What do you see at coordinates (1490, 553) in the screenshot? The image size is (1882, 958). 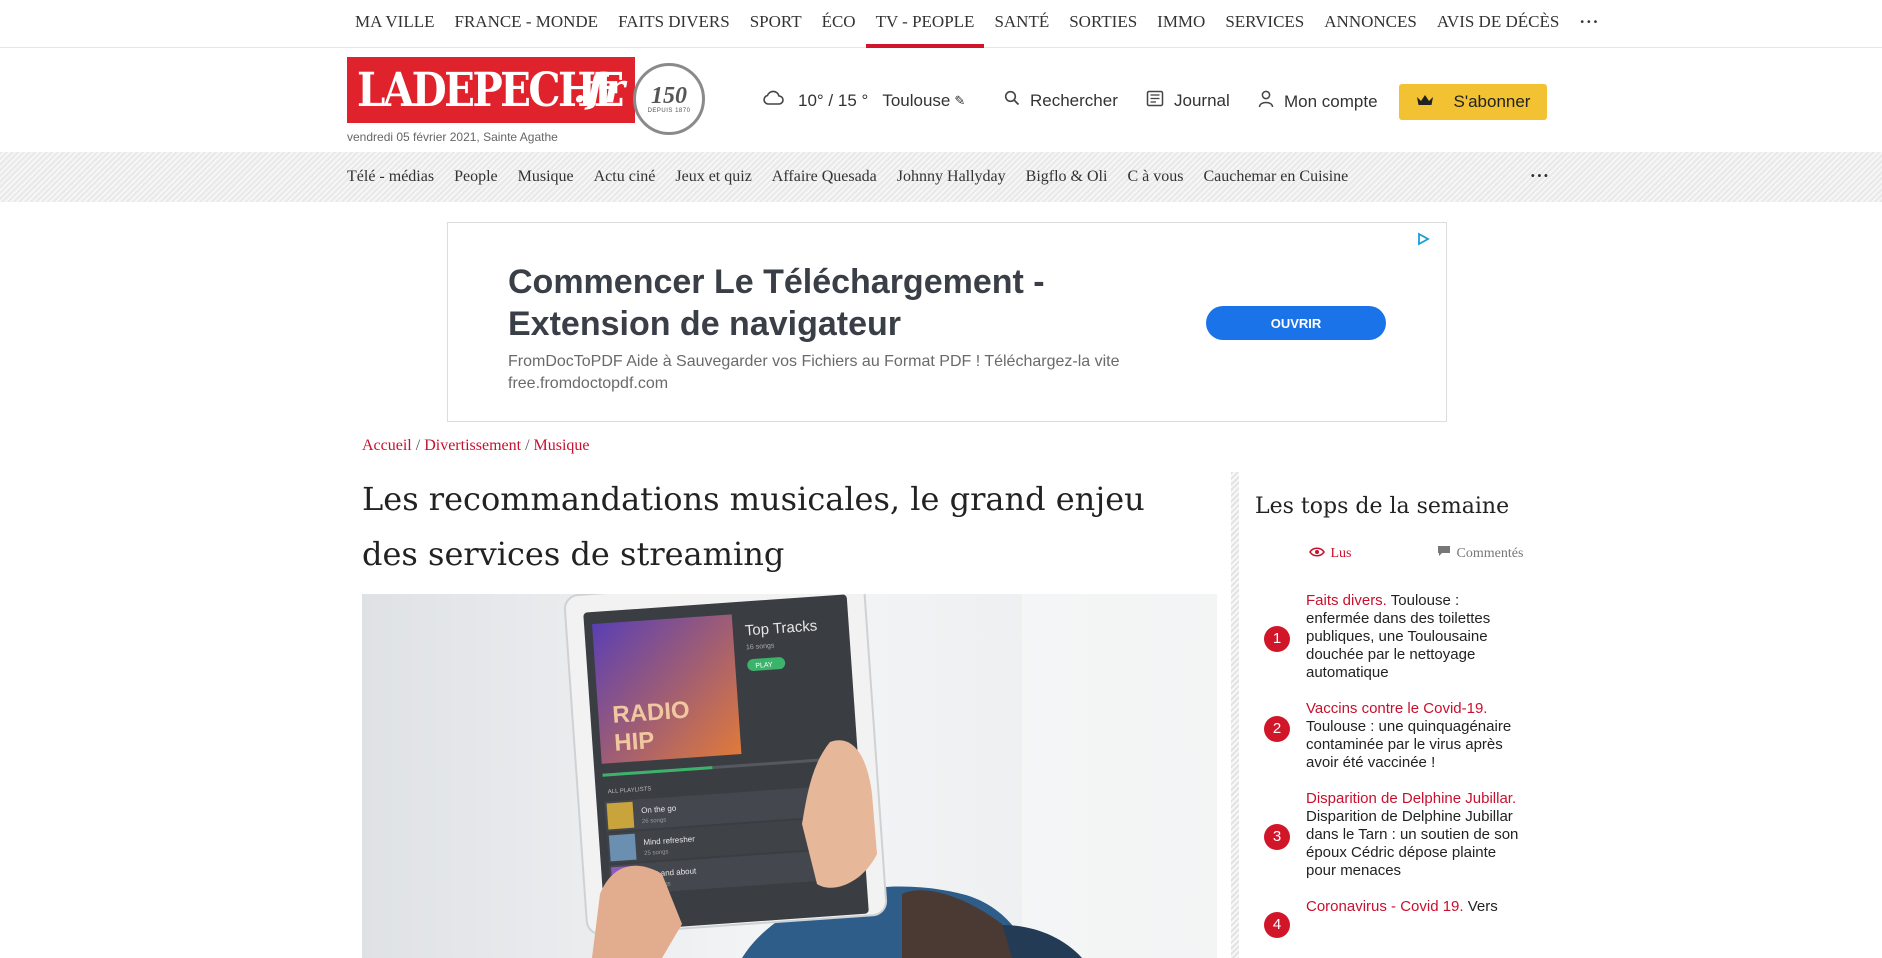 I see `tab-most-commented-label: Commentés` at bounding box center [1490, 553].